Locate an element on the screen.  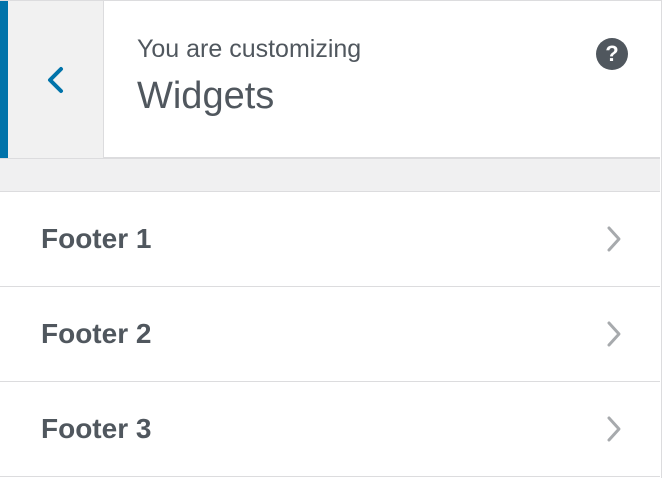
back-button is located at coordinates (56, 79).